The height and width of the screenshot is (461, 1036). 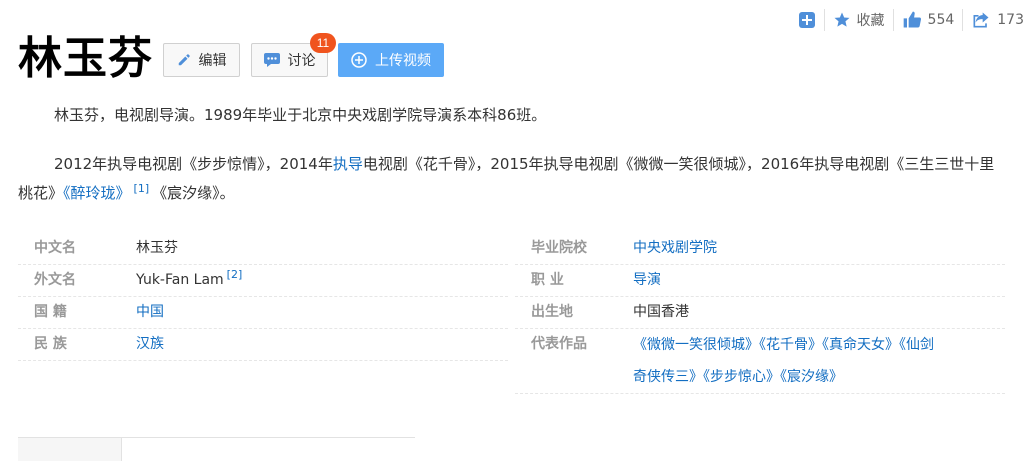 I want to click on chat-bubble-icon, so click(x=271, y=60).